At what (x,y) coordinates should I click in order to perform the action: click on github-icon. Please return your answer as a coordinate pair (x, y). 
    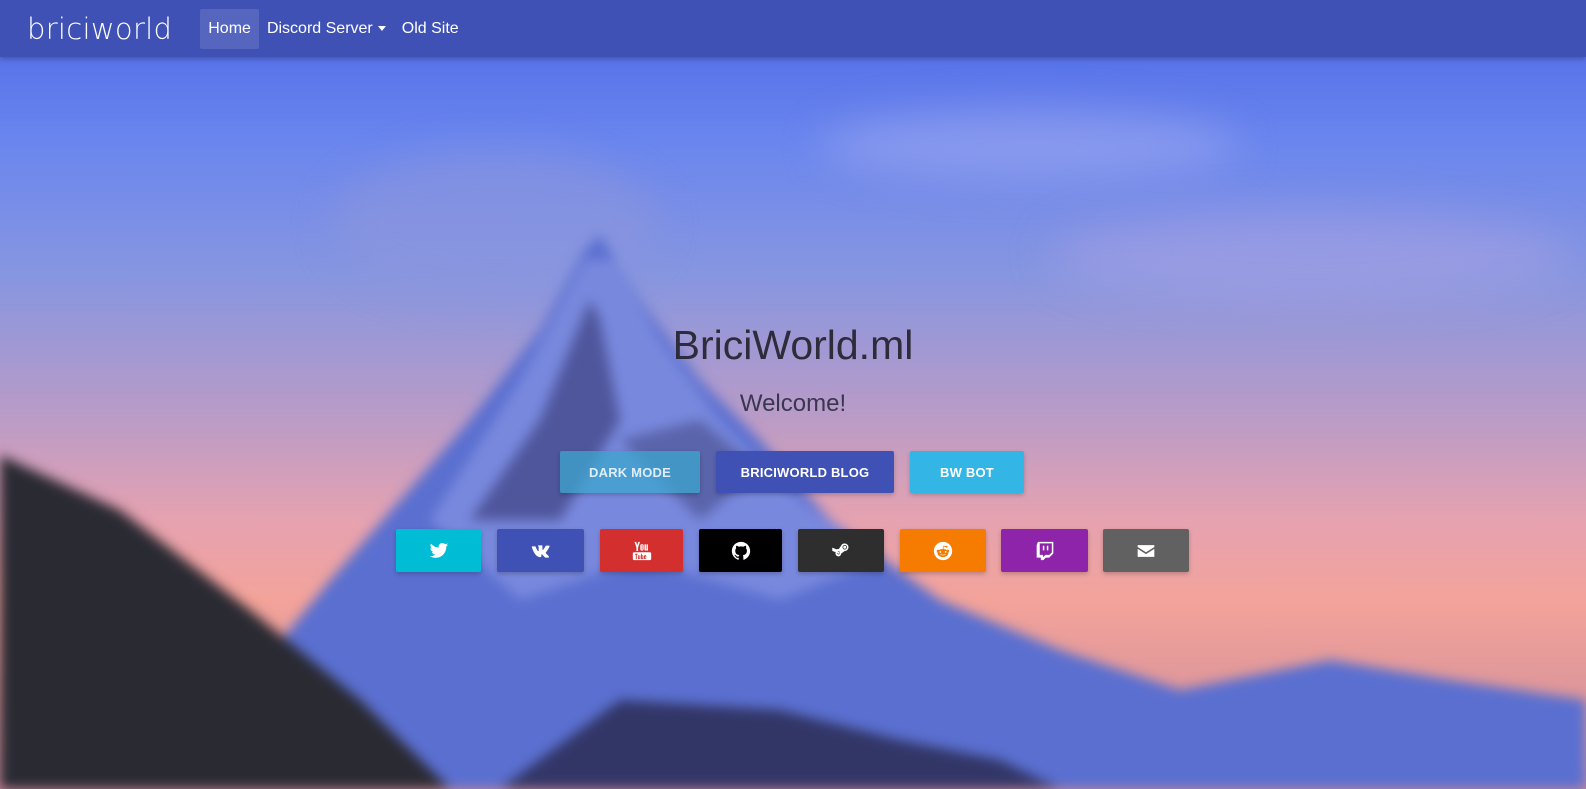
    Looking at the image, I should click on (740, 550).